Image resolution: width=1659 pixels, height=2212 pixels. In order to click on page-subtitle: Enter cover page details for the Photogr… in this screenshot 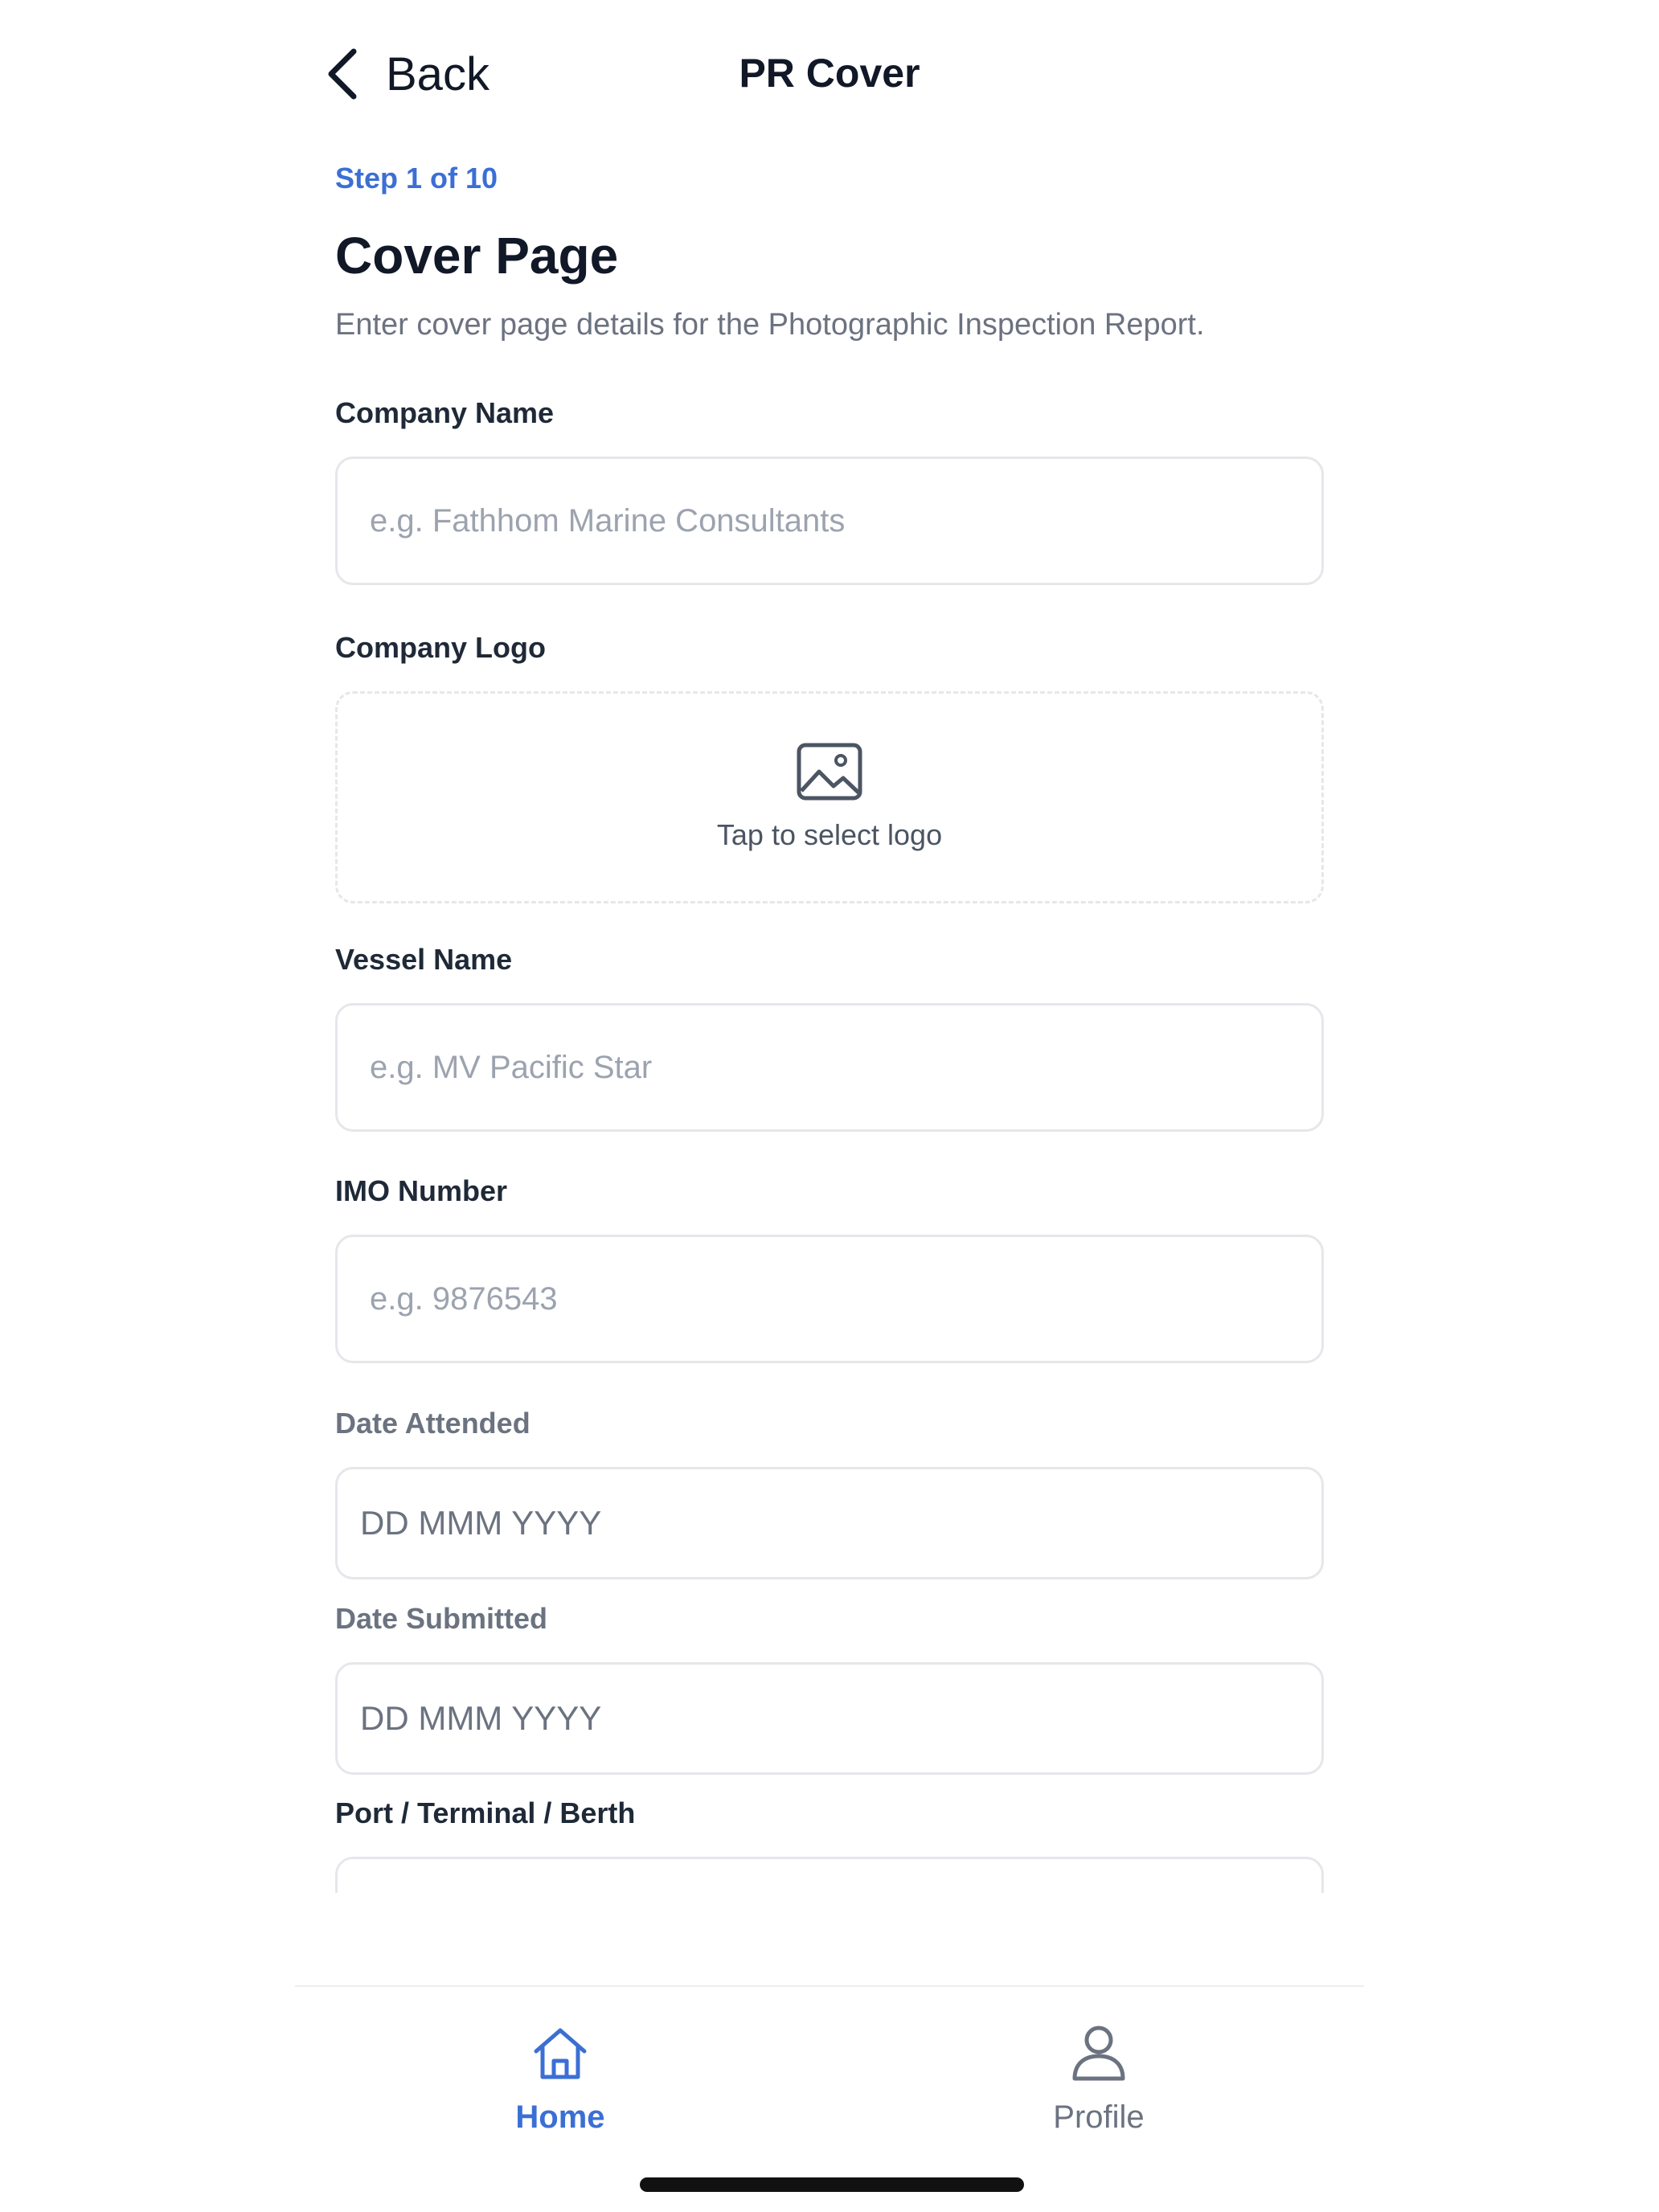, I will do `click(770, 325)`.